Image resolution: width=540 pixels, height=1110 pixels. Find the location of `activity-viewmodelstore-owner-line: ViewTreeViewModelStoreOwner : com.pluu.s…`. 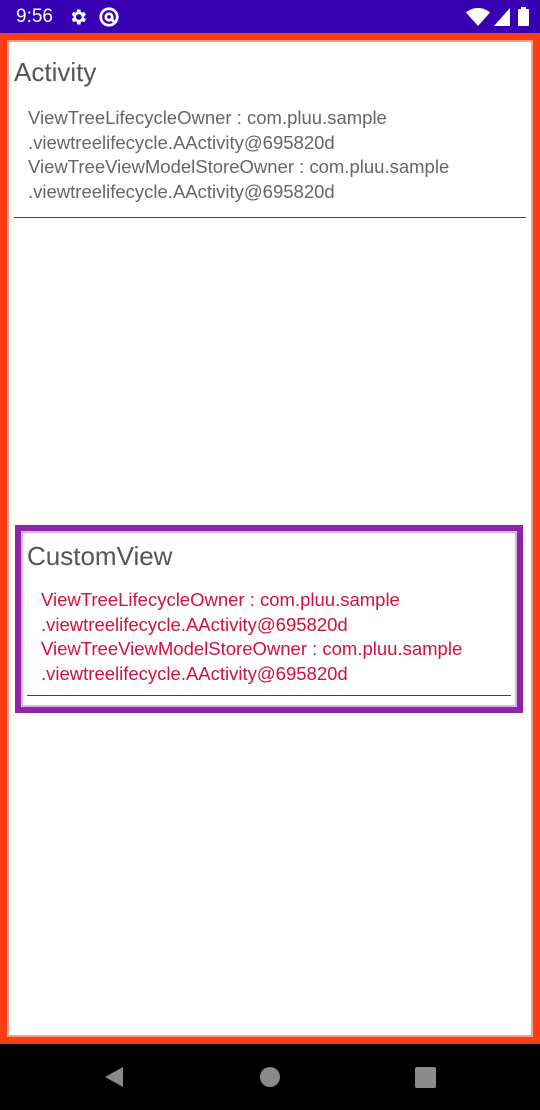

activity-viewmodelstore-owner-line: ViewTreeViewModelStoreOwner : com.pluu.s… is located at coordinates (239, 166).